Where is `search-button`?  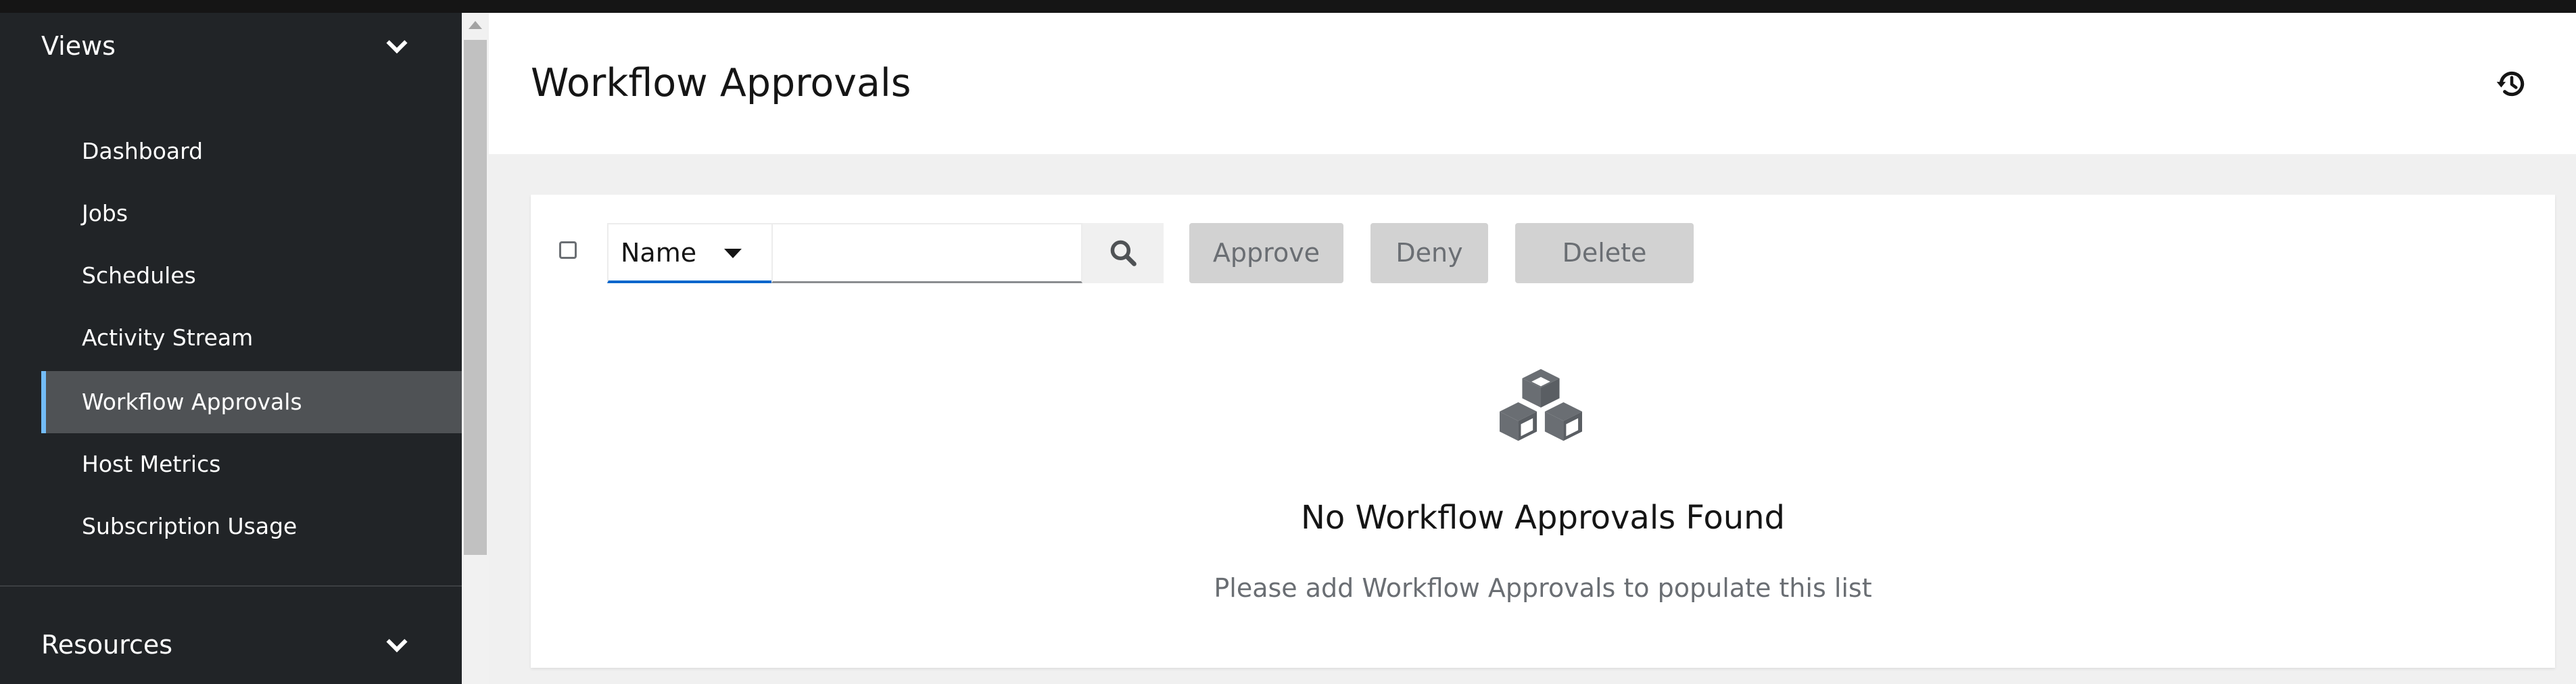 search-button is located at coordinates (1123, 253).